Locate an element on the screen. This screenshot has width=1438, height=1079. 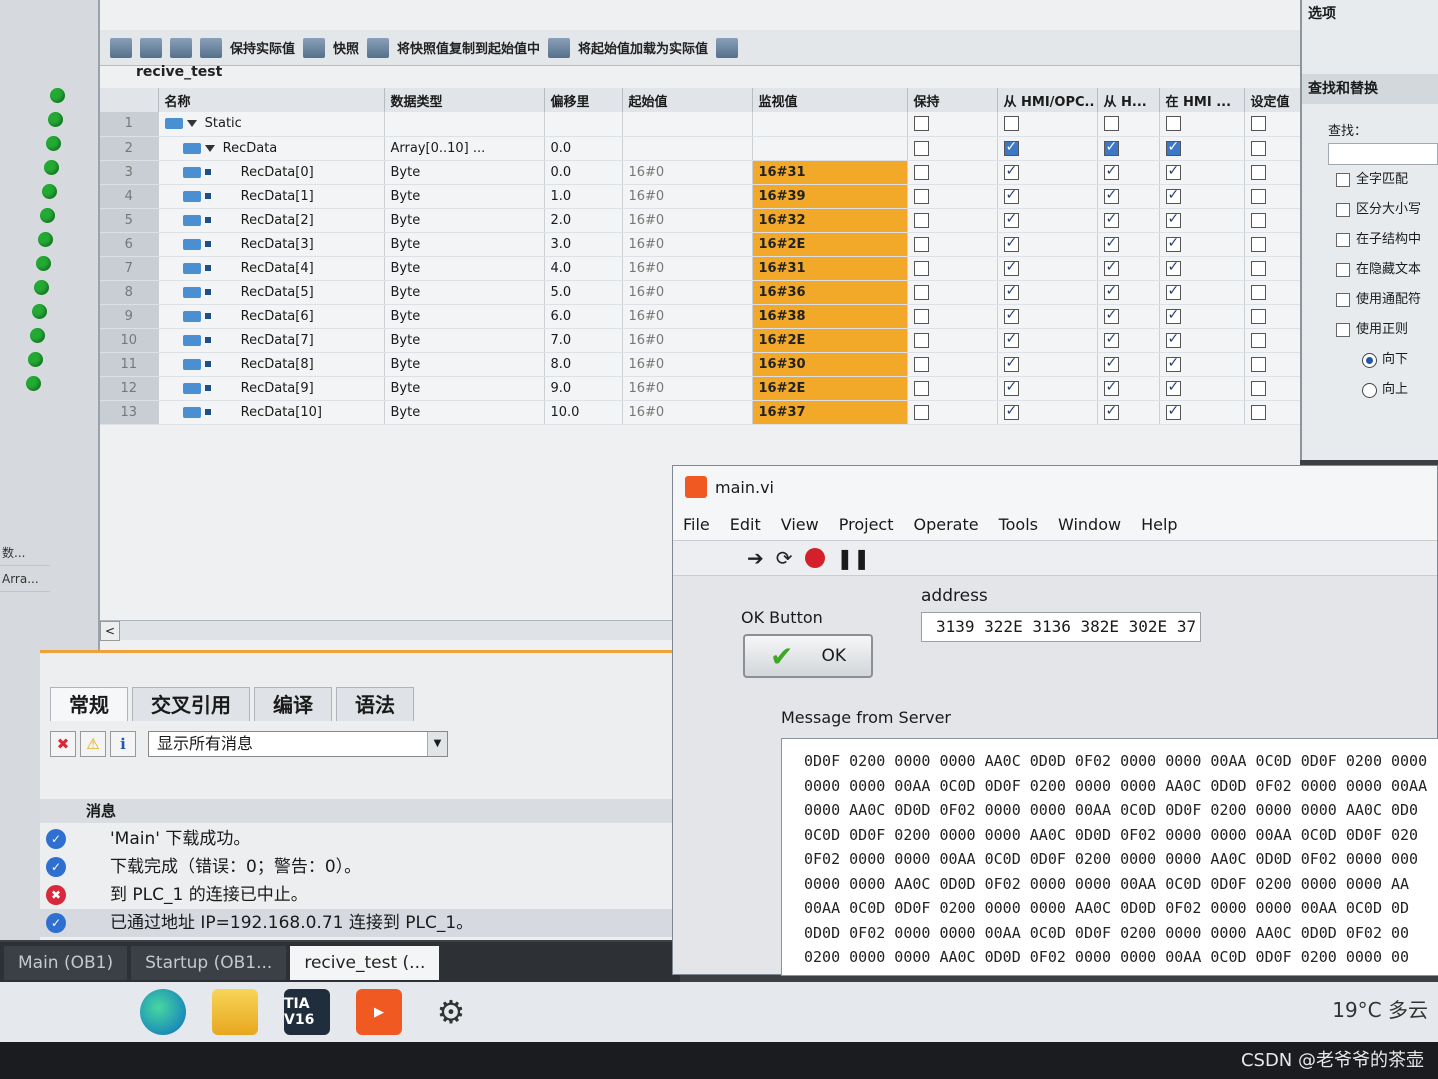
row-name-cell: Static is located at coordinates (271, 124).